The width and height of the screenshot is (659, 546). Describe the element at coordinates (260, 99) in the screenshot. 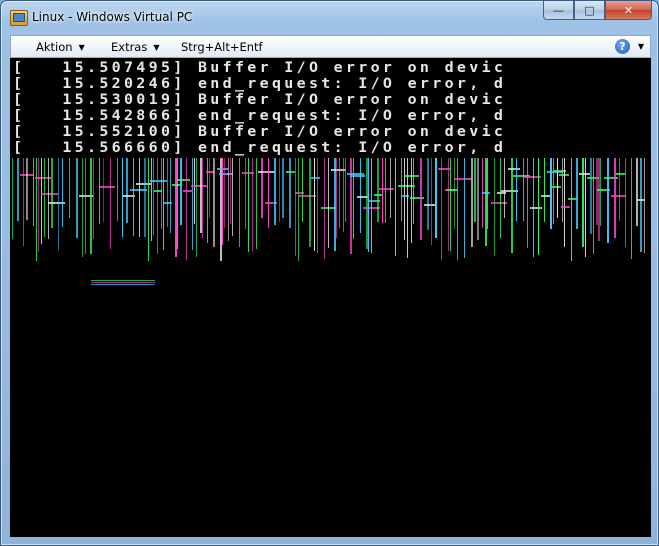

I see `console-line: [ 15.530019] Buffer I/O error on devic` at that location.